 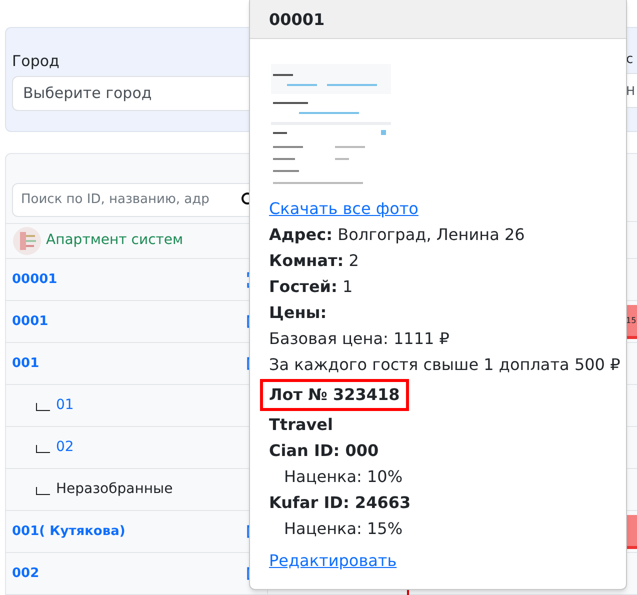 I want to click on info-heading: Cian ID: 000, so click(x=324, y=451).